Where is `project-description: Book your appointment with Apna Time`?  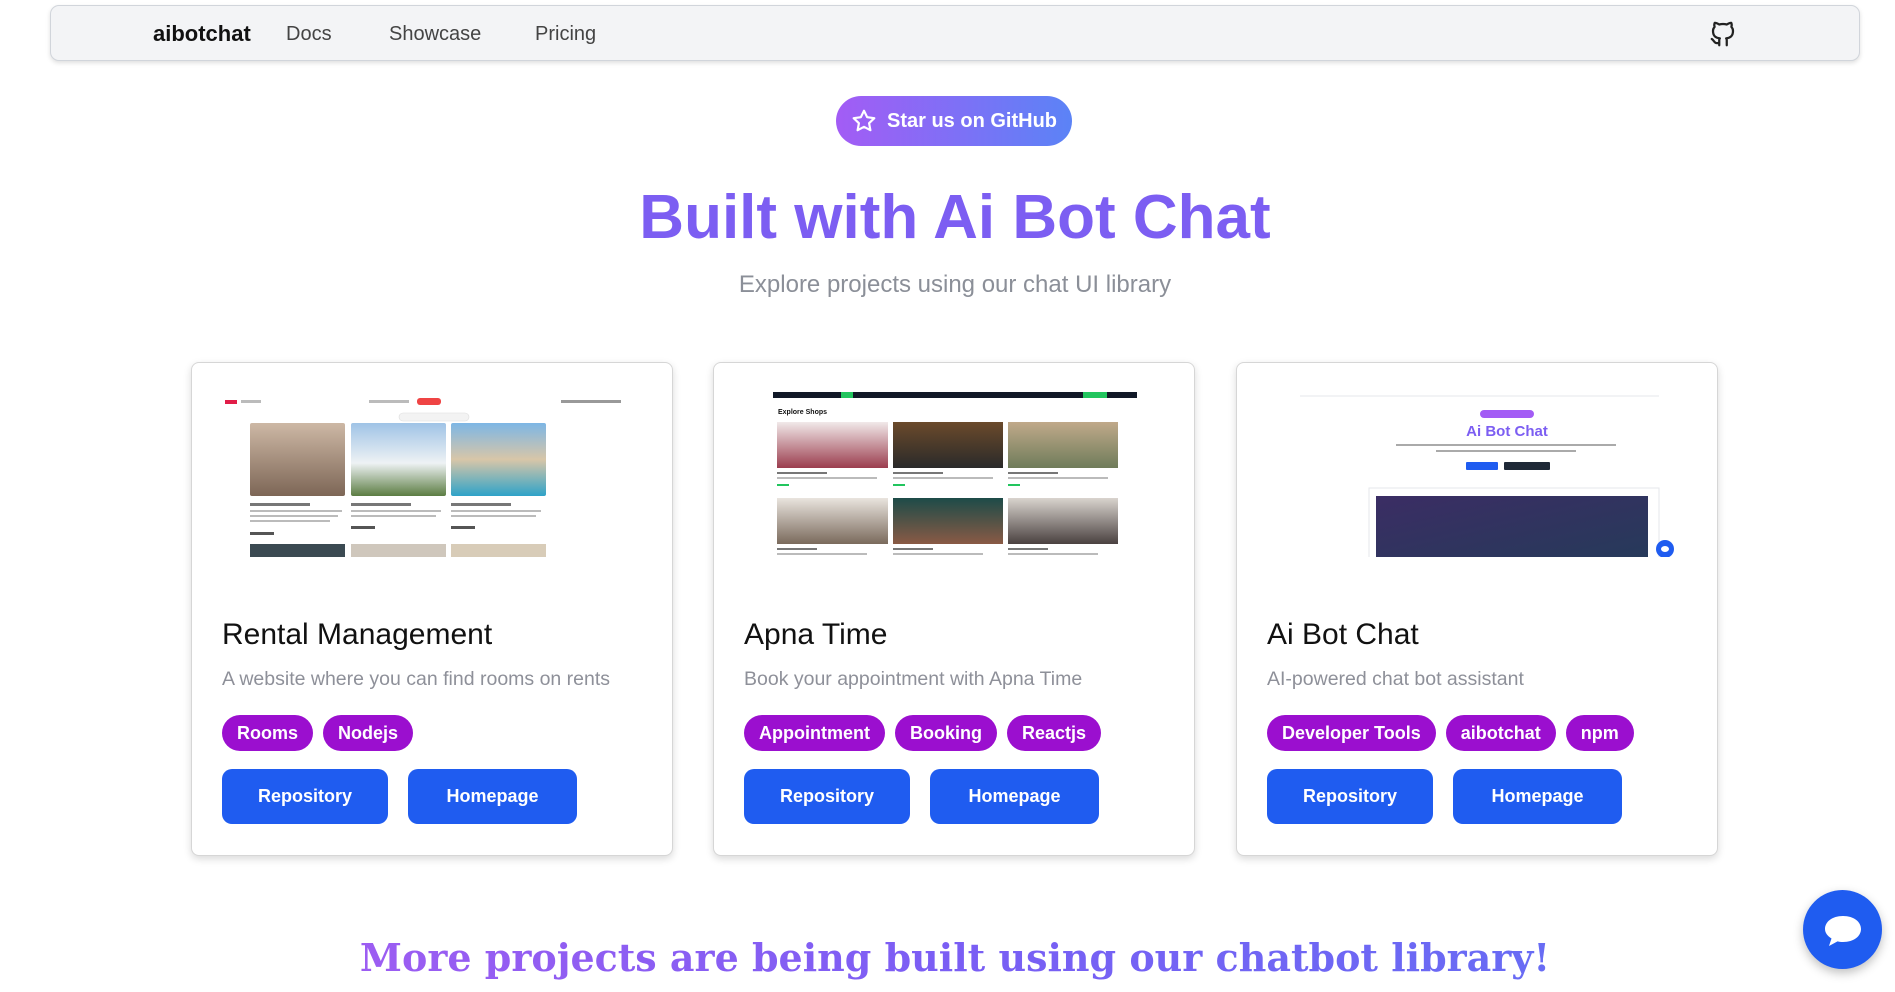 project-description: Book your appointment with Apna Time is located at coordinates (913, 679).